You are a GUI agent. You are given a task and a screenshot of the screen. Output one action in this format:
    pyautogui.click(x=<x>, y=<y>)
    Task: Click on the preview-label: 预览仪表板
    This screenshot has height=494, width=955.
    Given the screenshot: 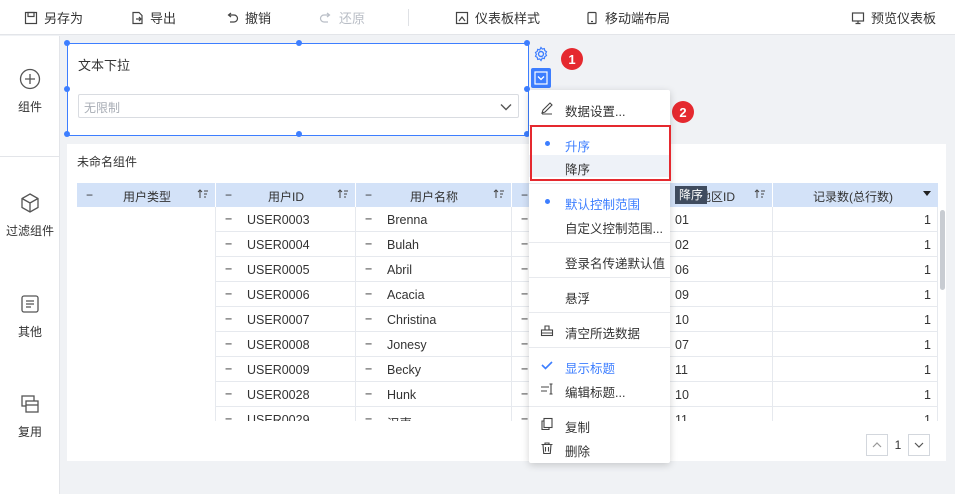 What is the action you would take?
    pyautogui.click(x=904, y=18)
    